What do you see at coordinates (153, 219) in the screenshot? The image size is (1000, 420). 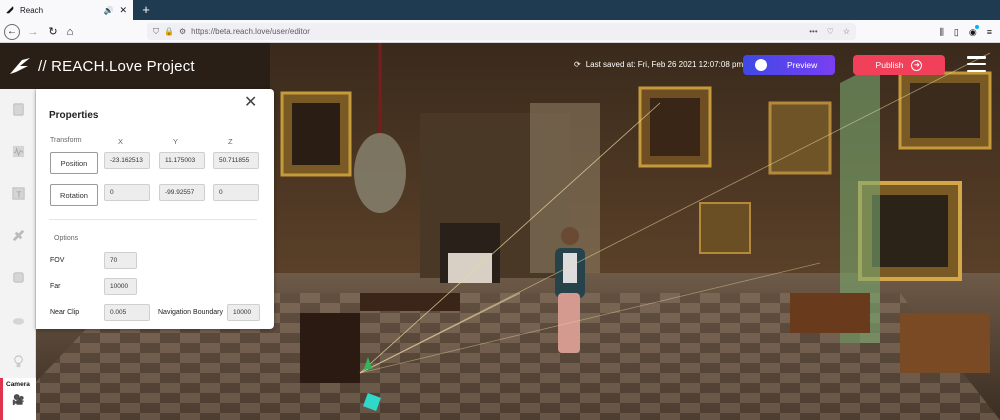 I see `section-divider` at bounding box center [153, 219].